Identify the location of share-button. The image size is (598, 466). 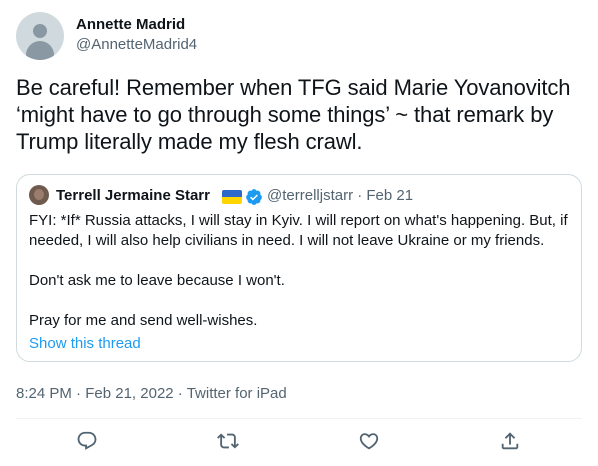
(510, 441).